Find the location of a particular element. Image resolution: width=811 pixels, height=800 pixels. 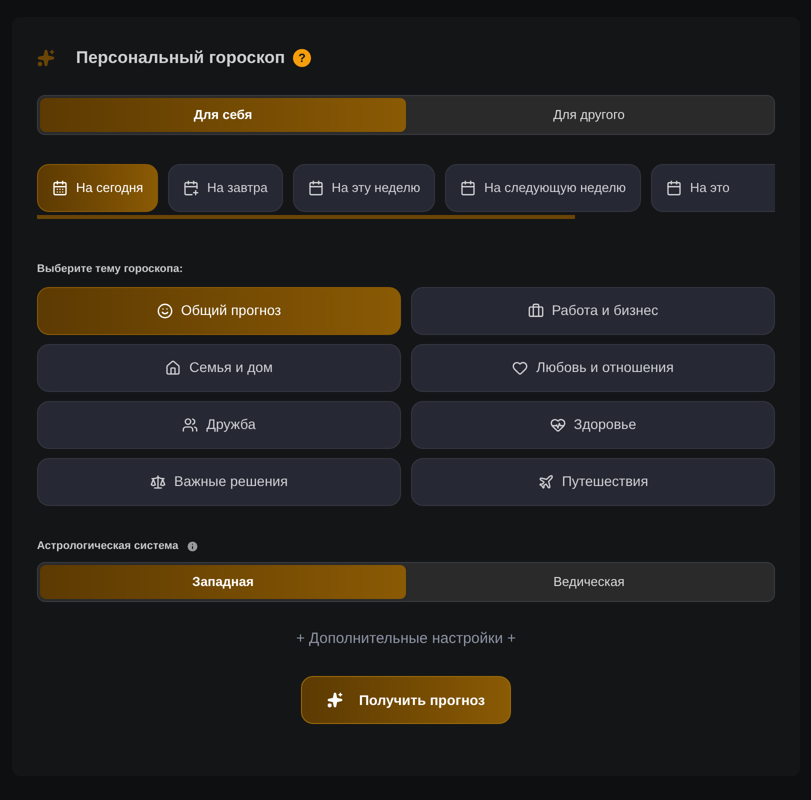

airplane-icon is located at coordinates (546, 482).